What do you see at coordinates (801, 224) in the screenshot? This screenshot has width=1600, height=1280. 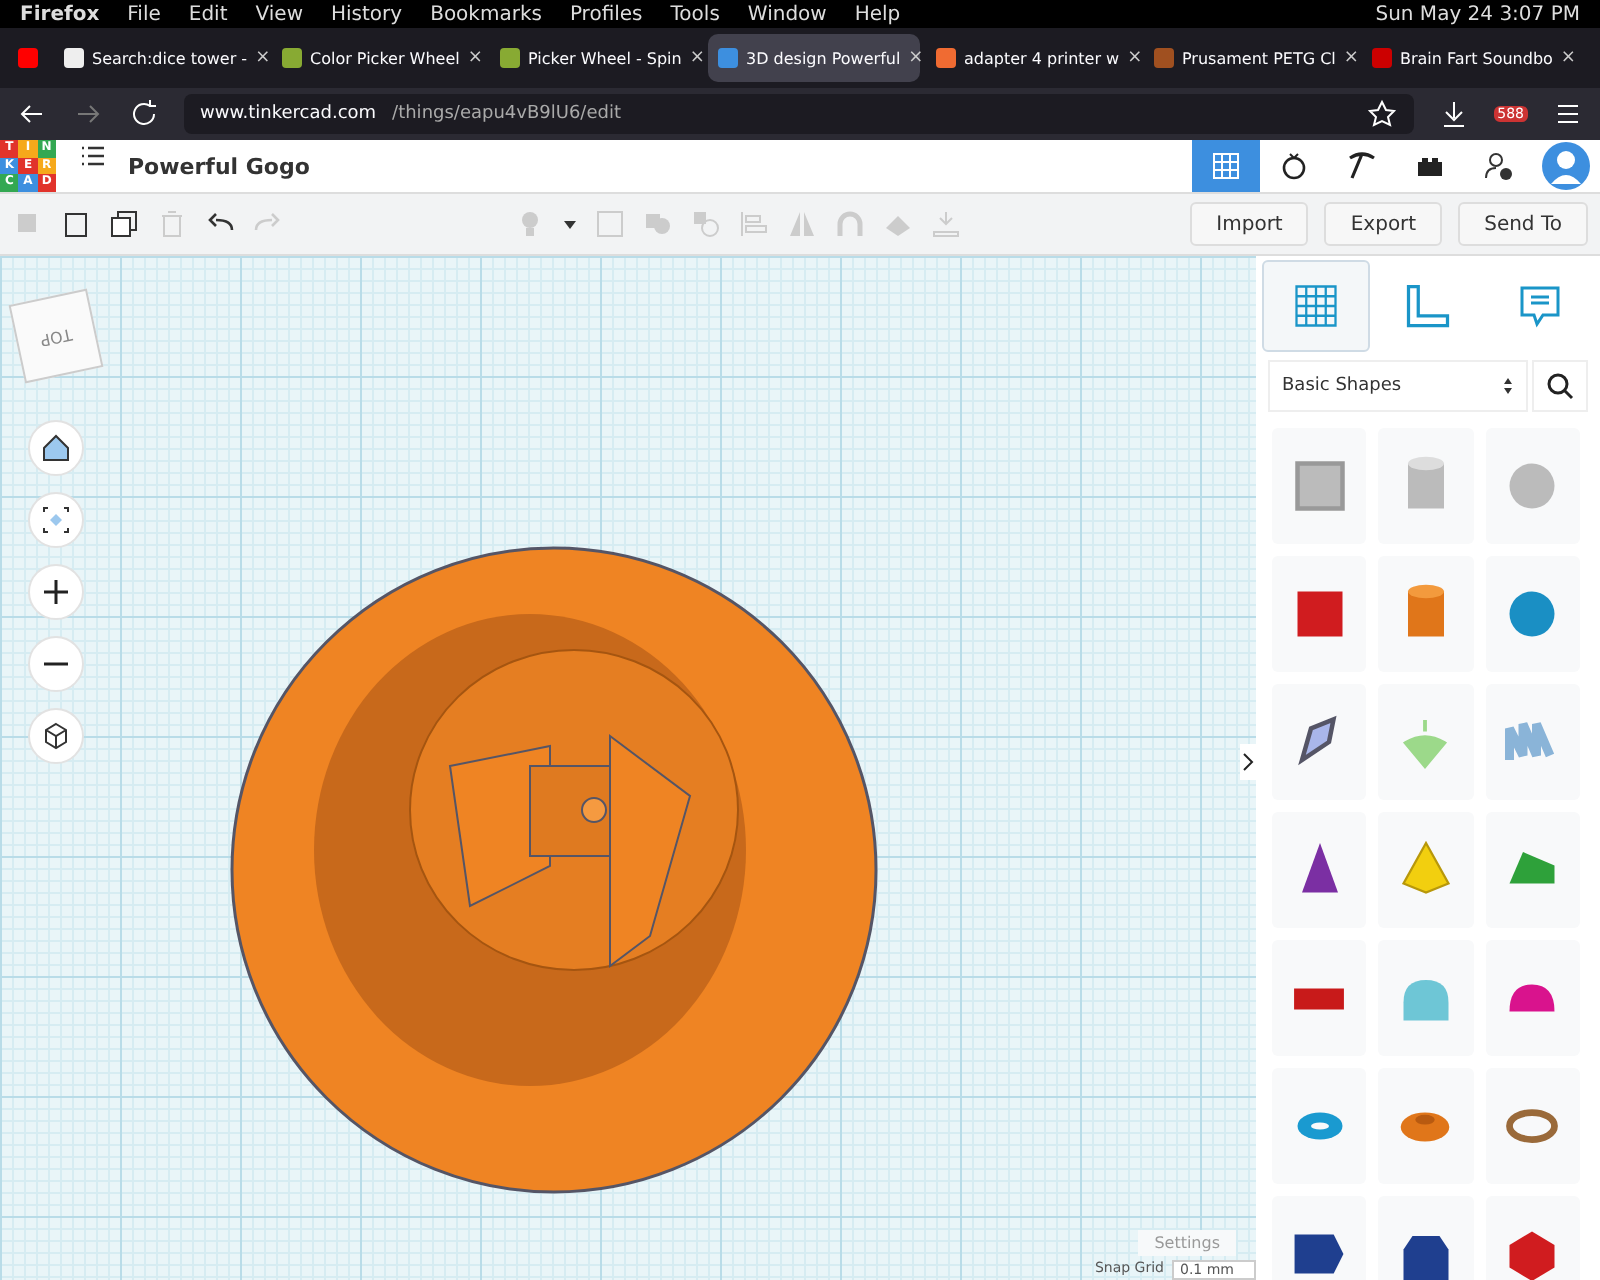 I see `mirror-icon` at bounding box center [801, 224].